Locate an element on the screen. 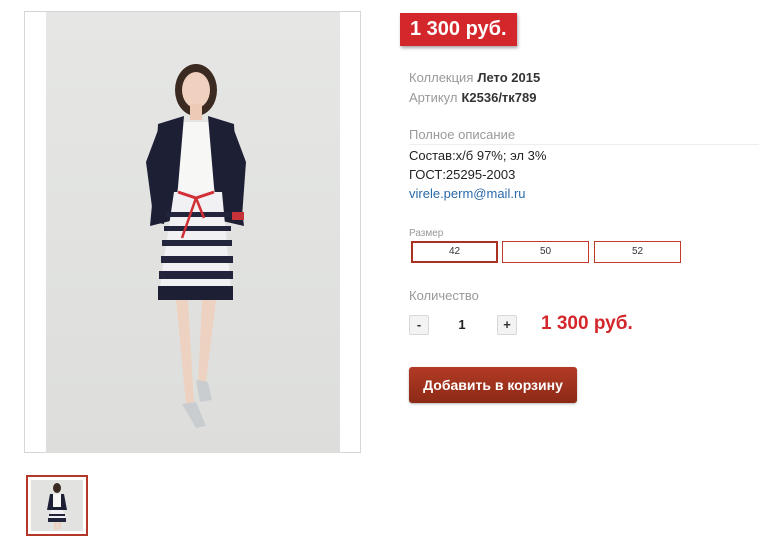 The width and height of the screenshot is (759, 542). collection-line: Коллекция Лето 2015 is located at coordinates (474, 77).